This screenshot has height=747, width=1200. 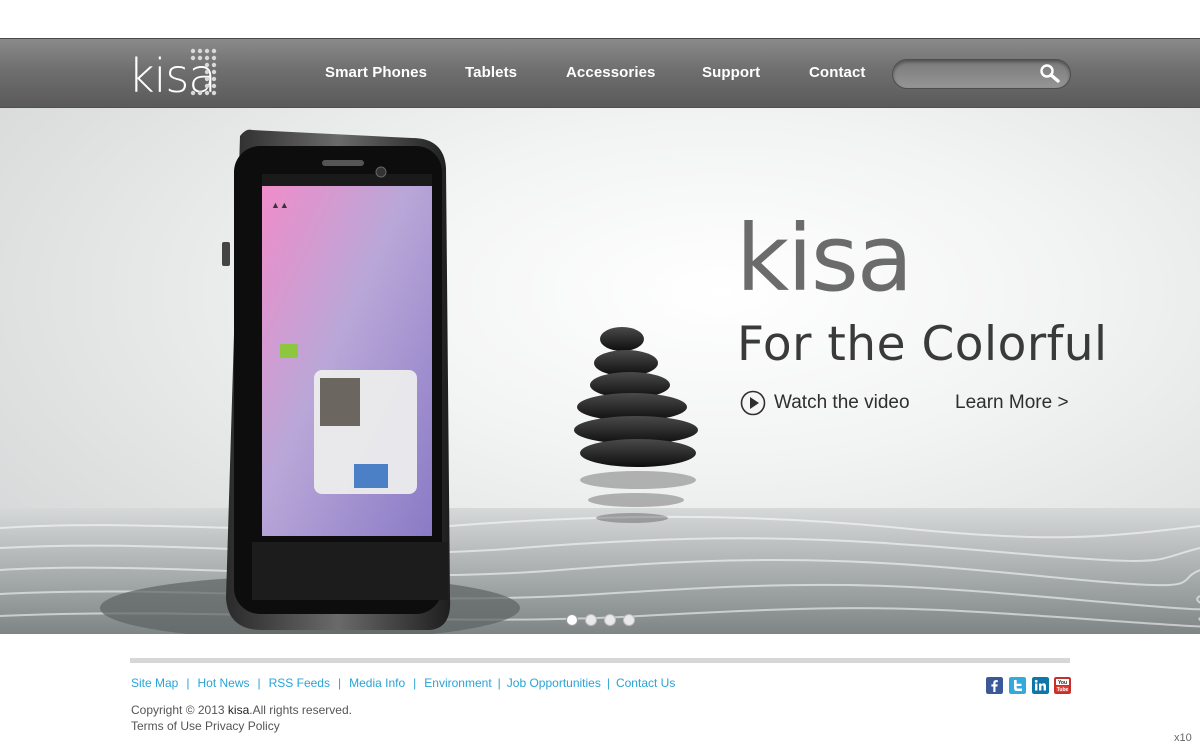 I want to click on svg-text: Tube, so click(x=1063, y=690).